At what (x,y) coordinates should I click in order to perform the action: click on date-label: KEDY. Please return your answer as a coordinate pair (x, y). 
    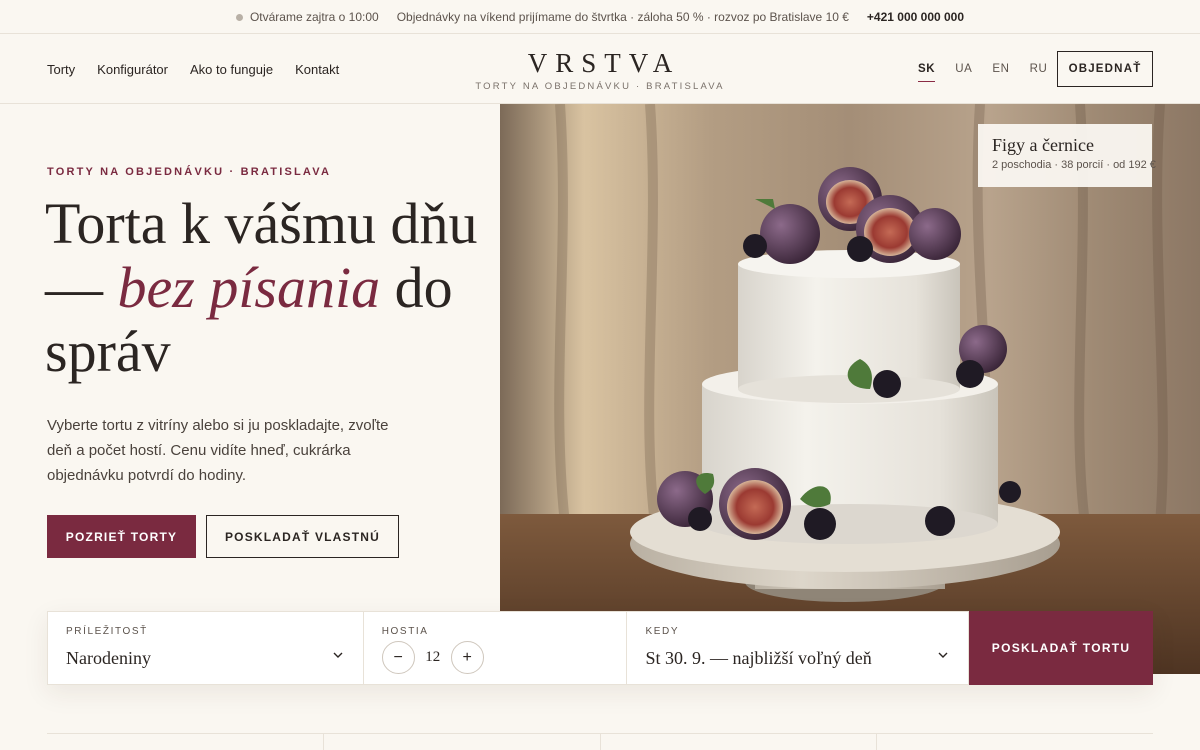
    Looking at the image, I should click on (662, 631).